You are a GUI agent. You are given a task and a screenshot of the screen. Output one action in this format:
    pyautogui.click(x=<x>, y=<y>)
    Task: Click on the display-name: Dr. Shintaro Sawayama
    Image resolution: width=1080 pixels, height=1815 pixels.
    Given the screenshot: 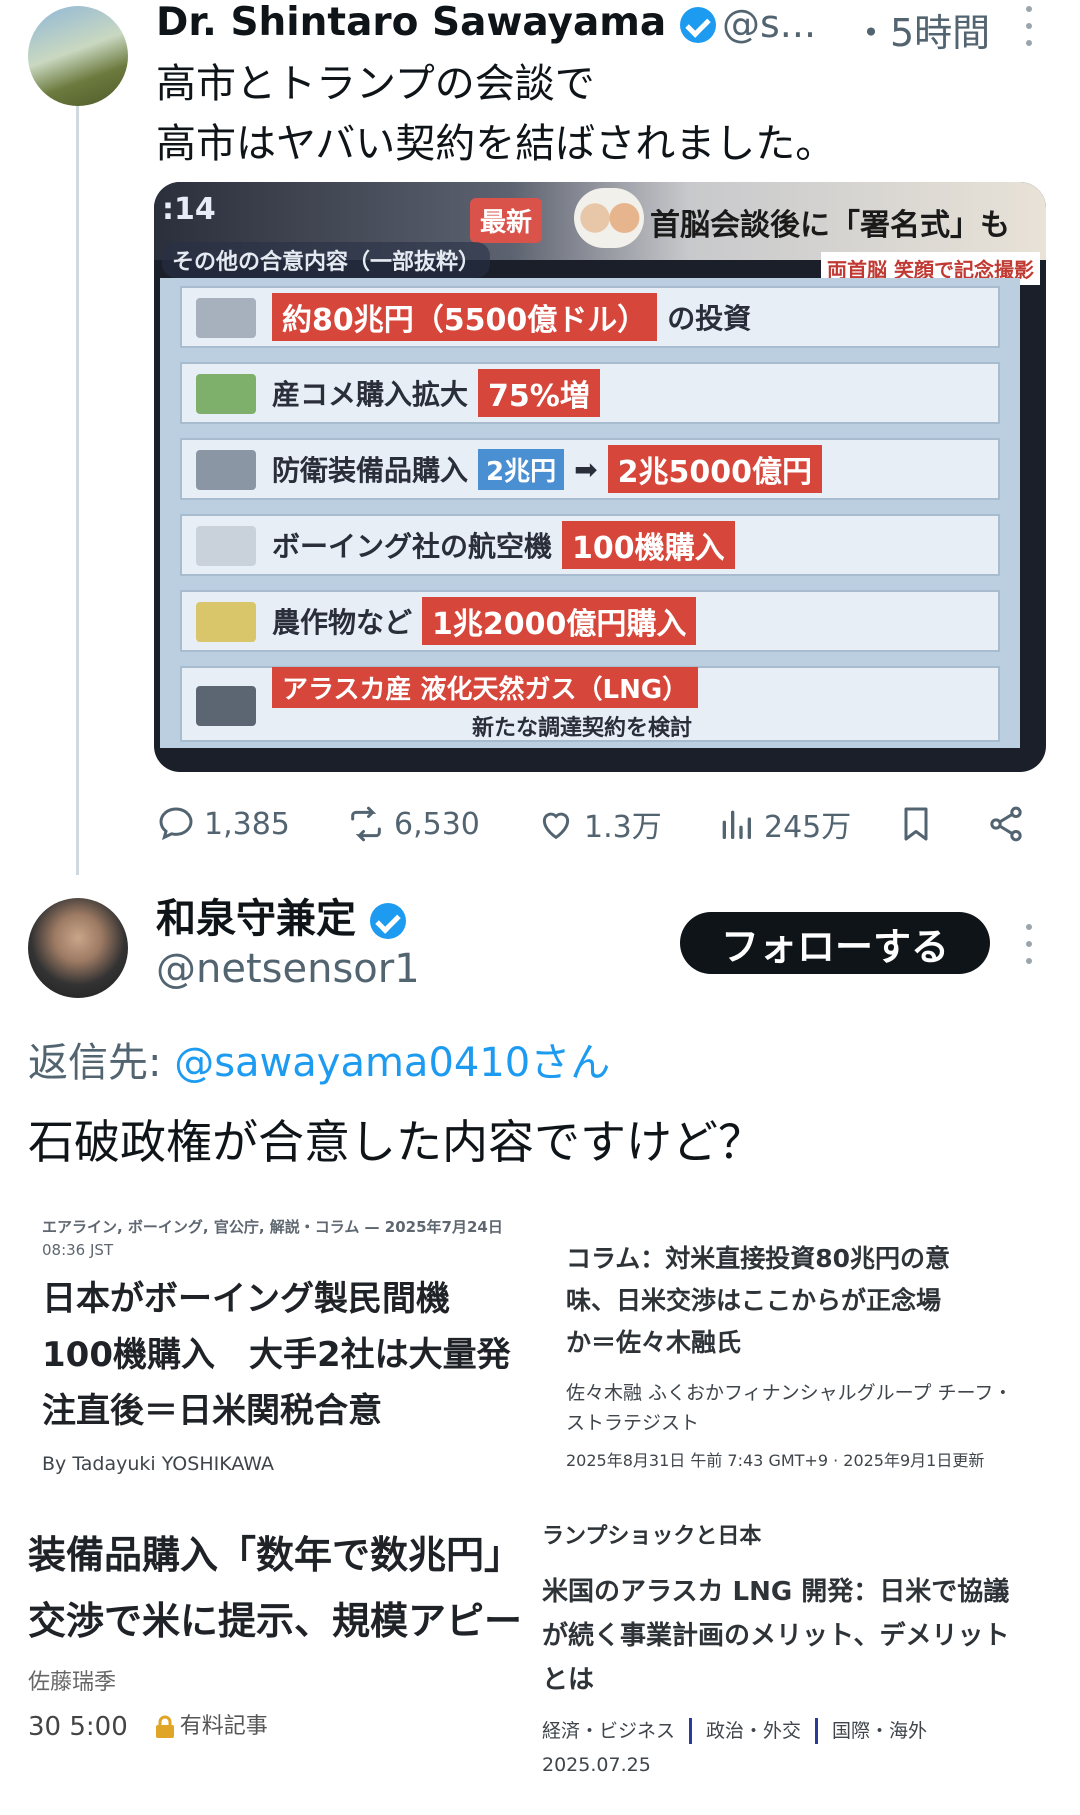 What is the action you would take?
    pyautogui.click(x=436, y=22)
    